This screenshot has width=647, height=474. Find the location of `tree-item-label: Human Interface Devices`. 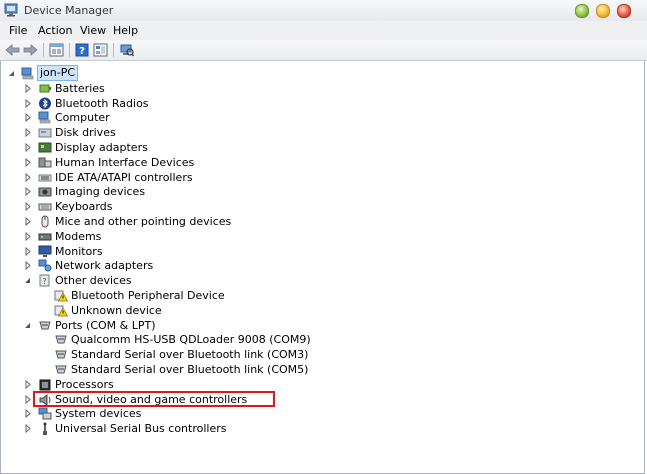

tree-item-label: Human Interface Devices is located at coordinates (124, 162).